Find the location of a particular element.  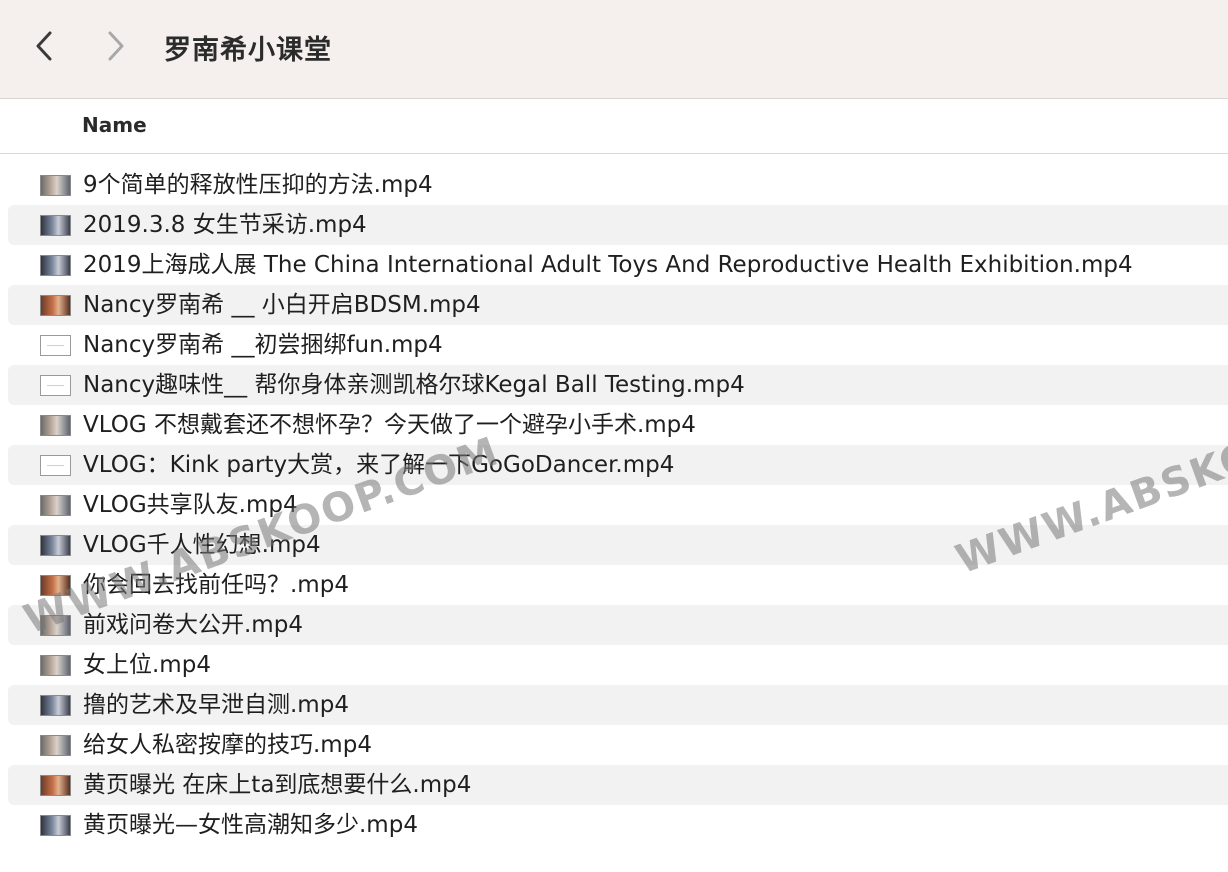

file-name: 9个简单的释放性压抑的方法.mp4 is located at coordinates (258, 185).